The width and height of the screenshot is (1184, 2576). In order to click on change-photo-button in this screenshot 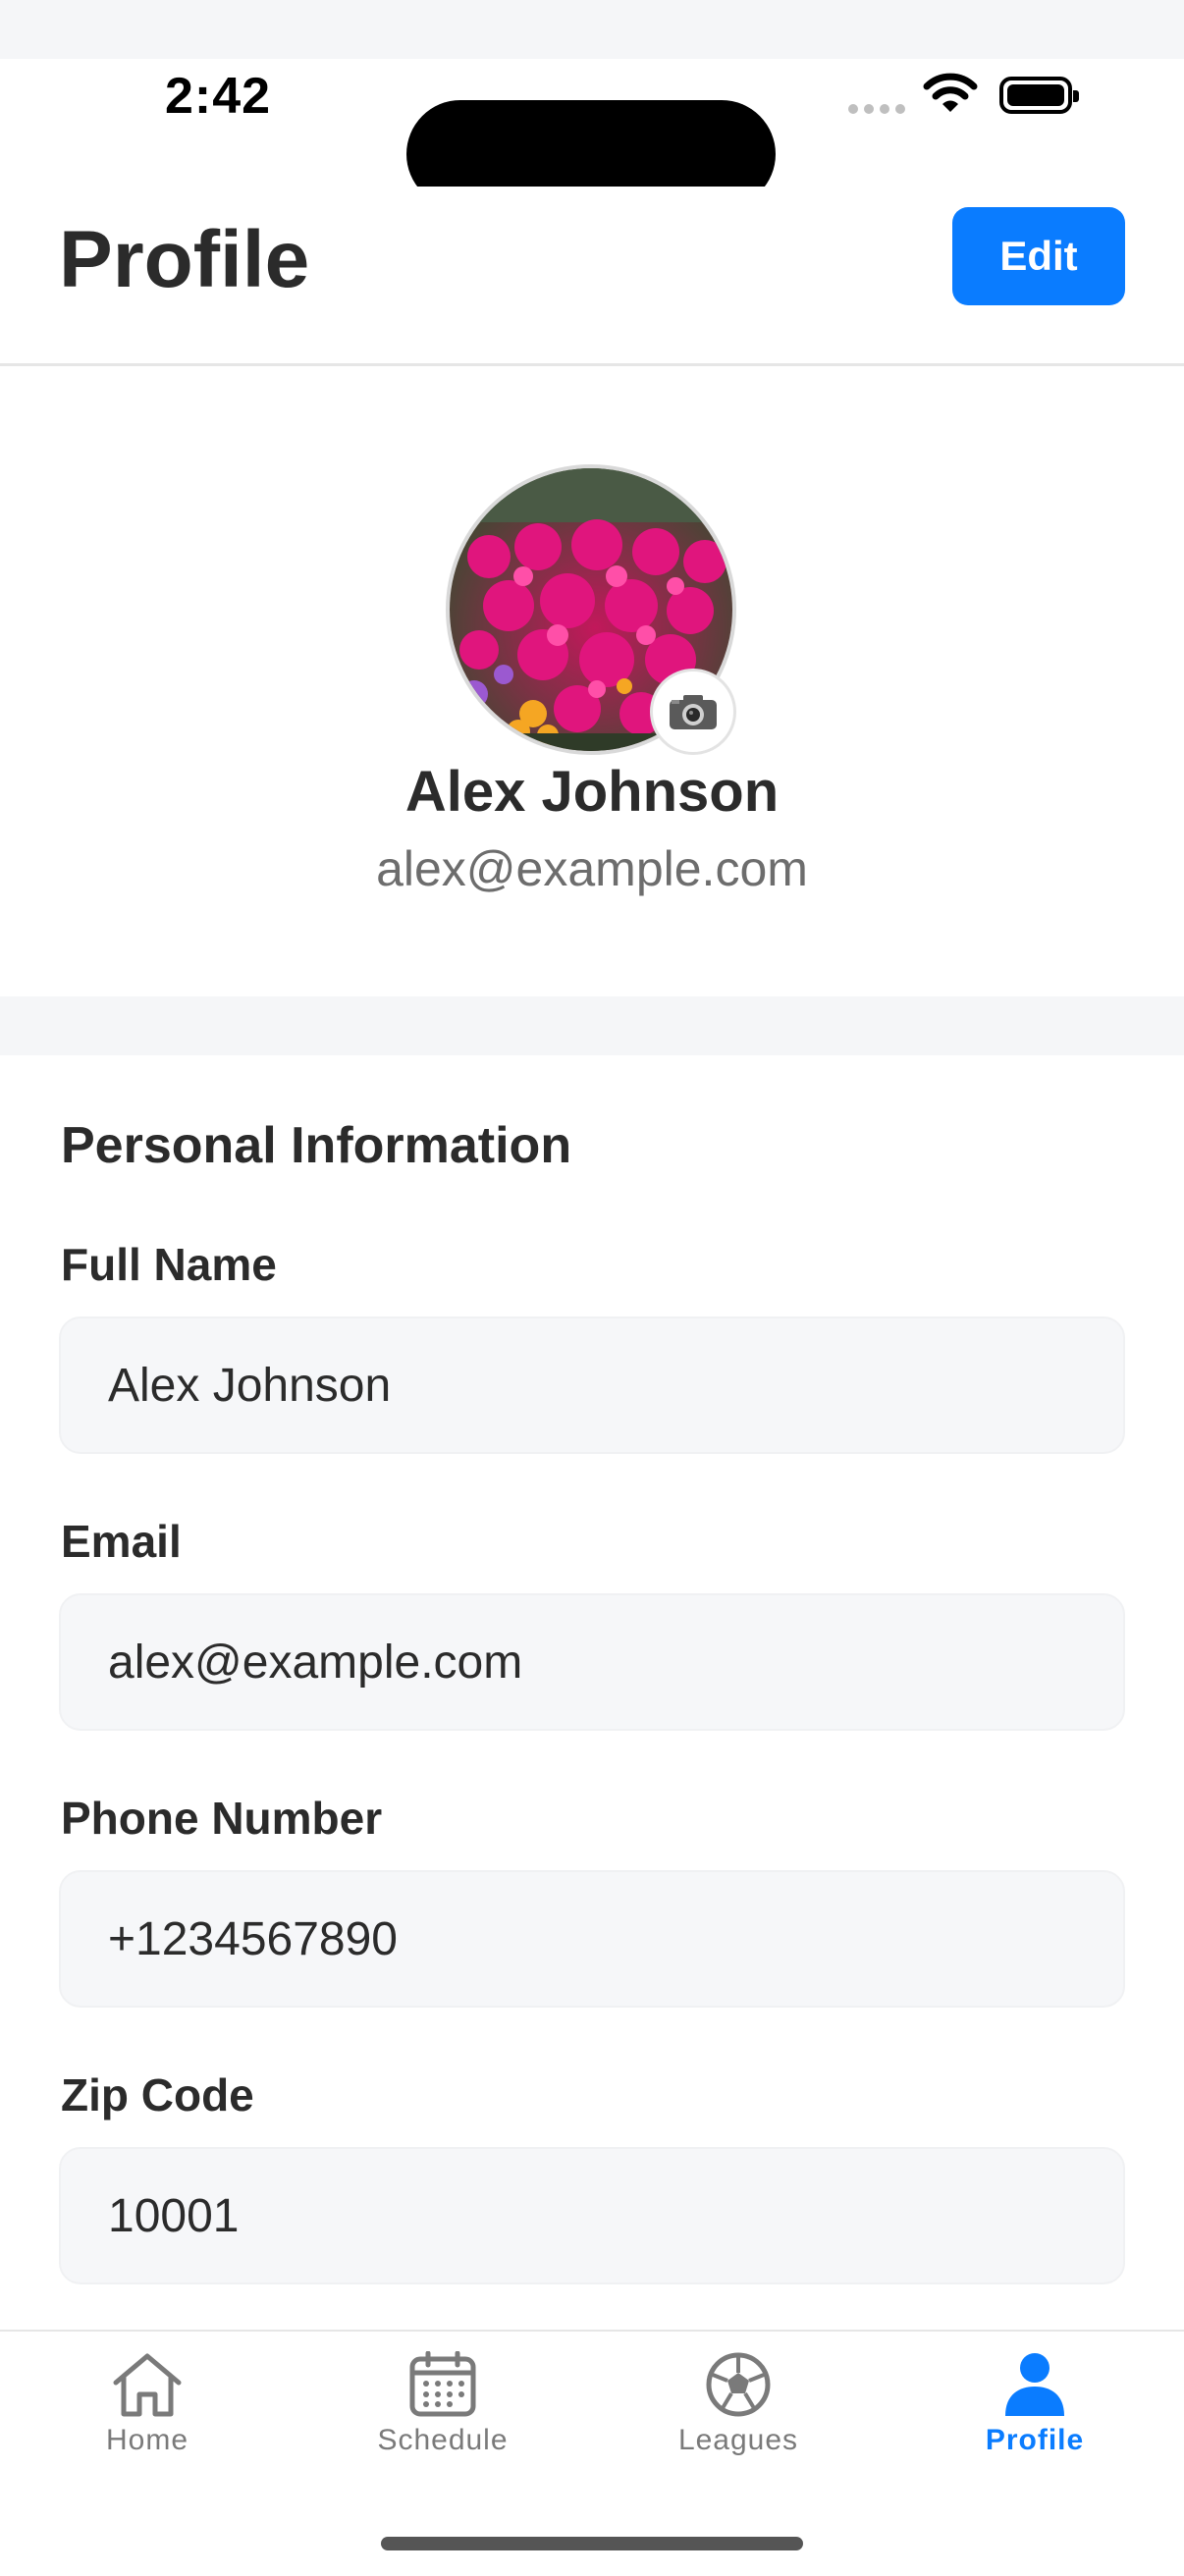, I will do `click(693, 712)`.